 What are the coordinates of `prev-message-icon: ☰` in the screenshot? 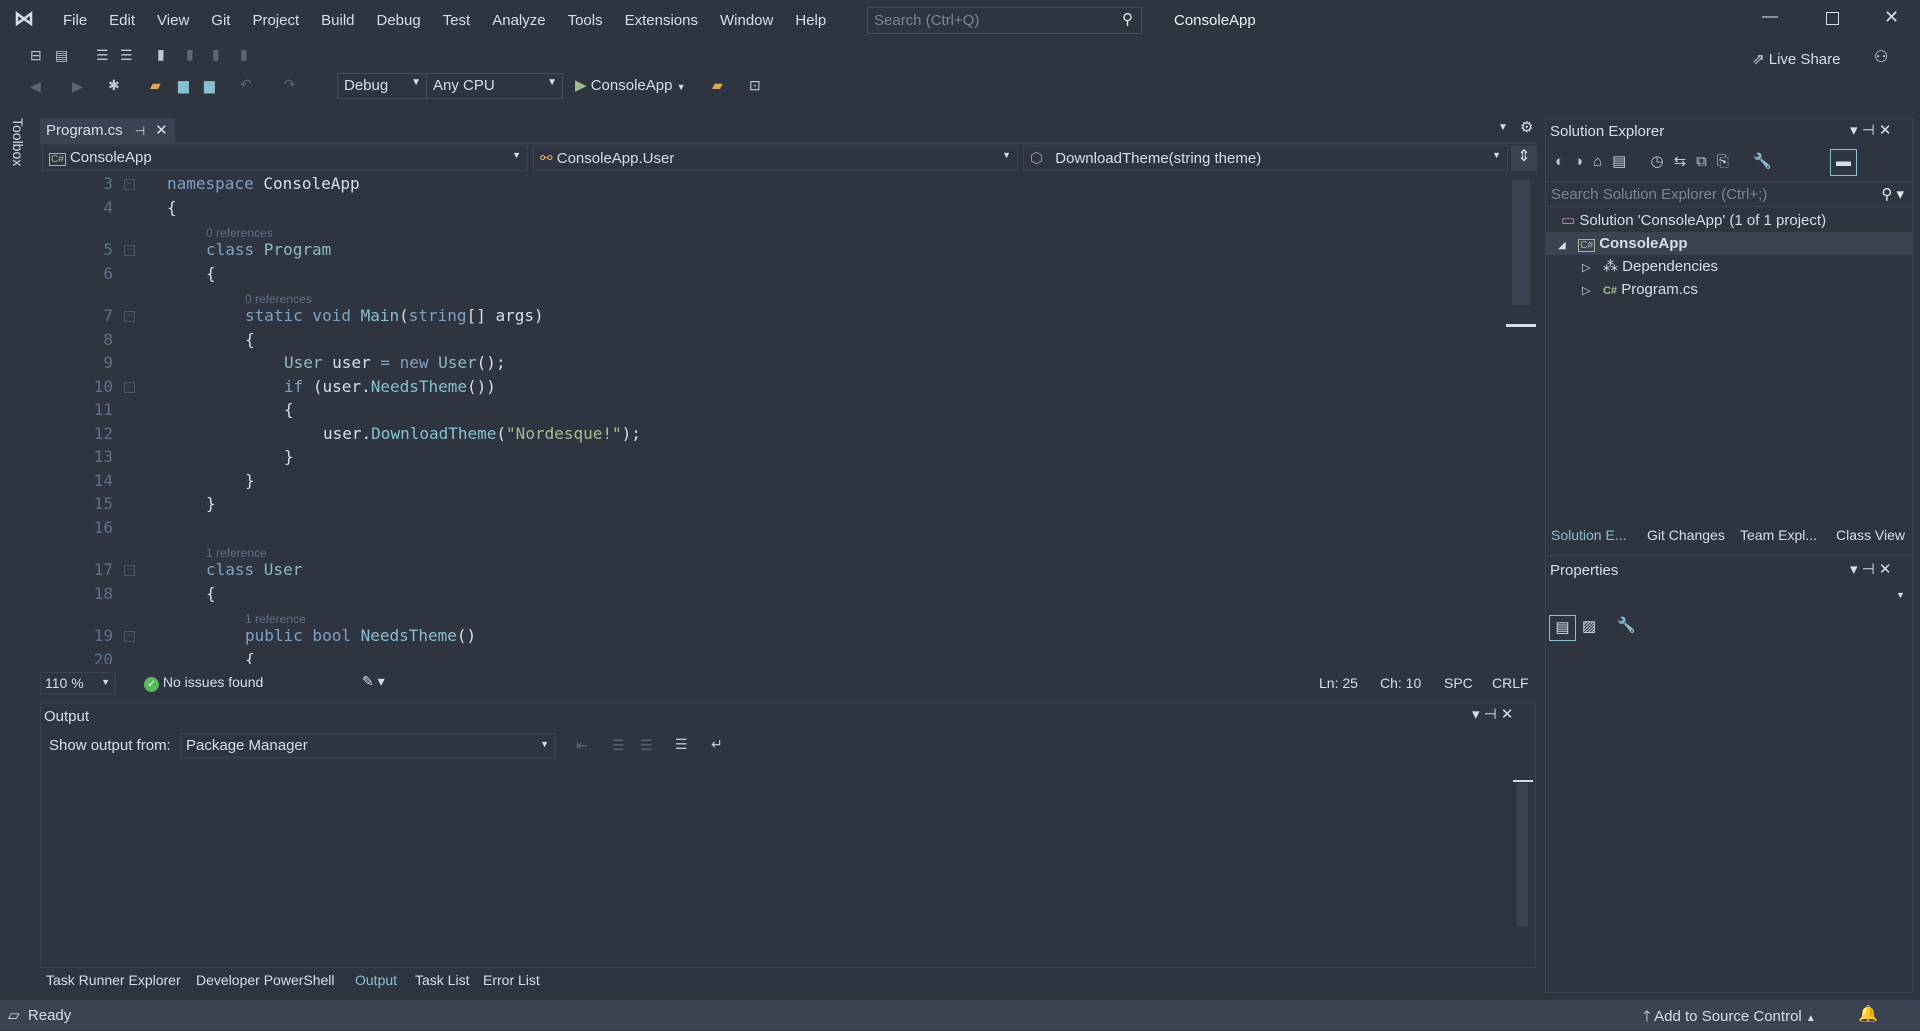 It's located at (618, 745).